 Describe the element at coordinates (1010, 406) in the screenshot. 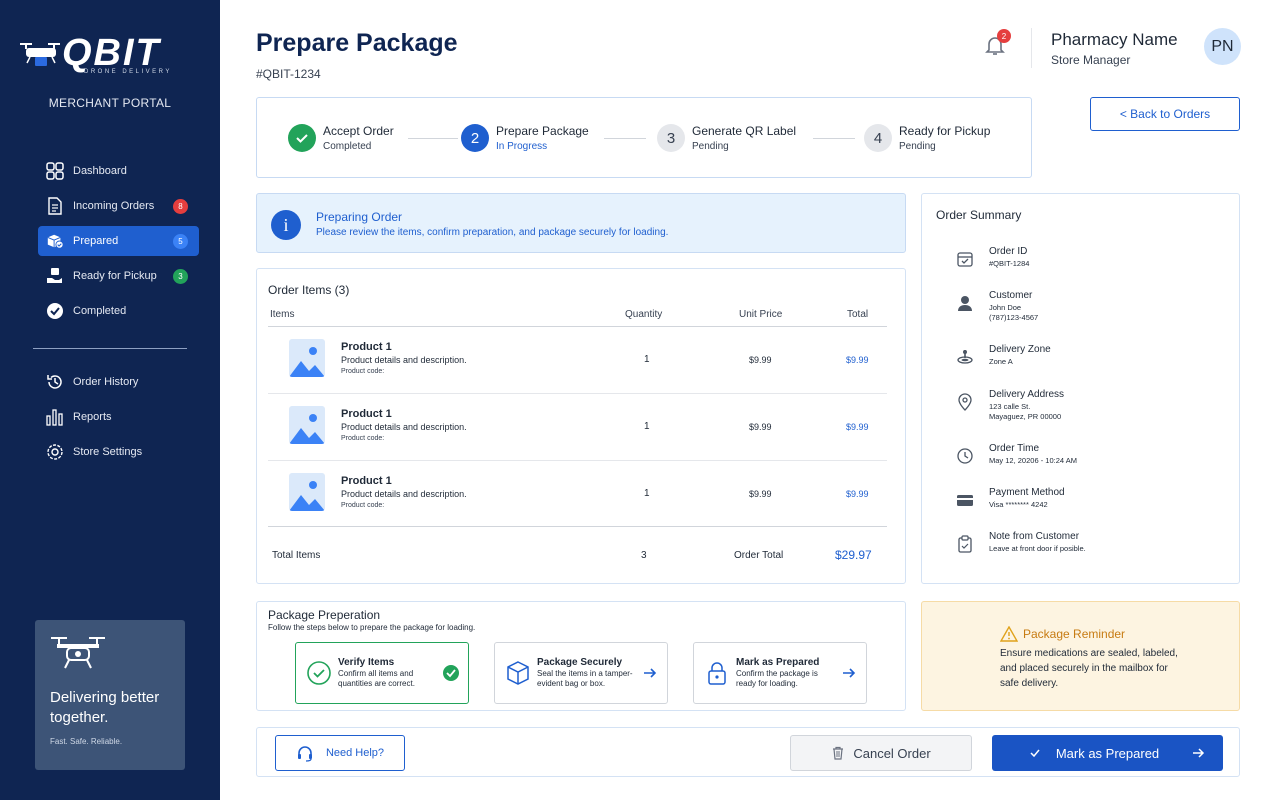

I see `address-line-1: 123 calle St.` at that location.